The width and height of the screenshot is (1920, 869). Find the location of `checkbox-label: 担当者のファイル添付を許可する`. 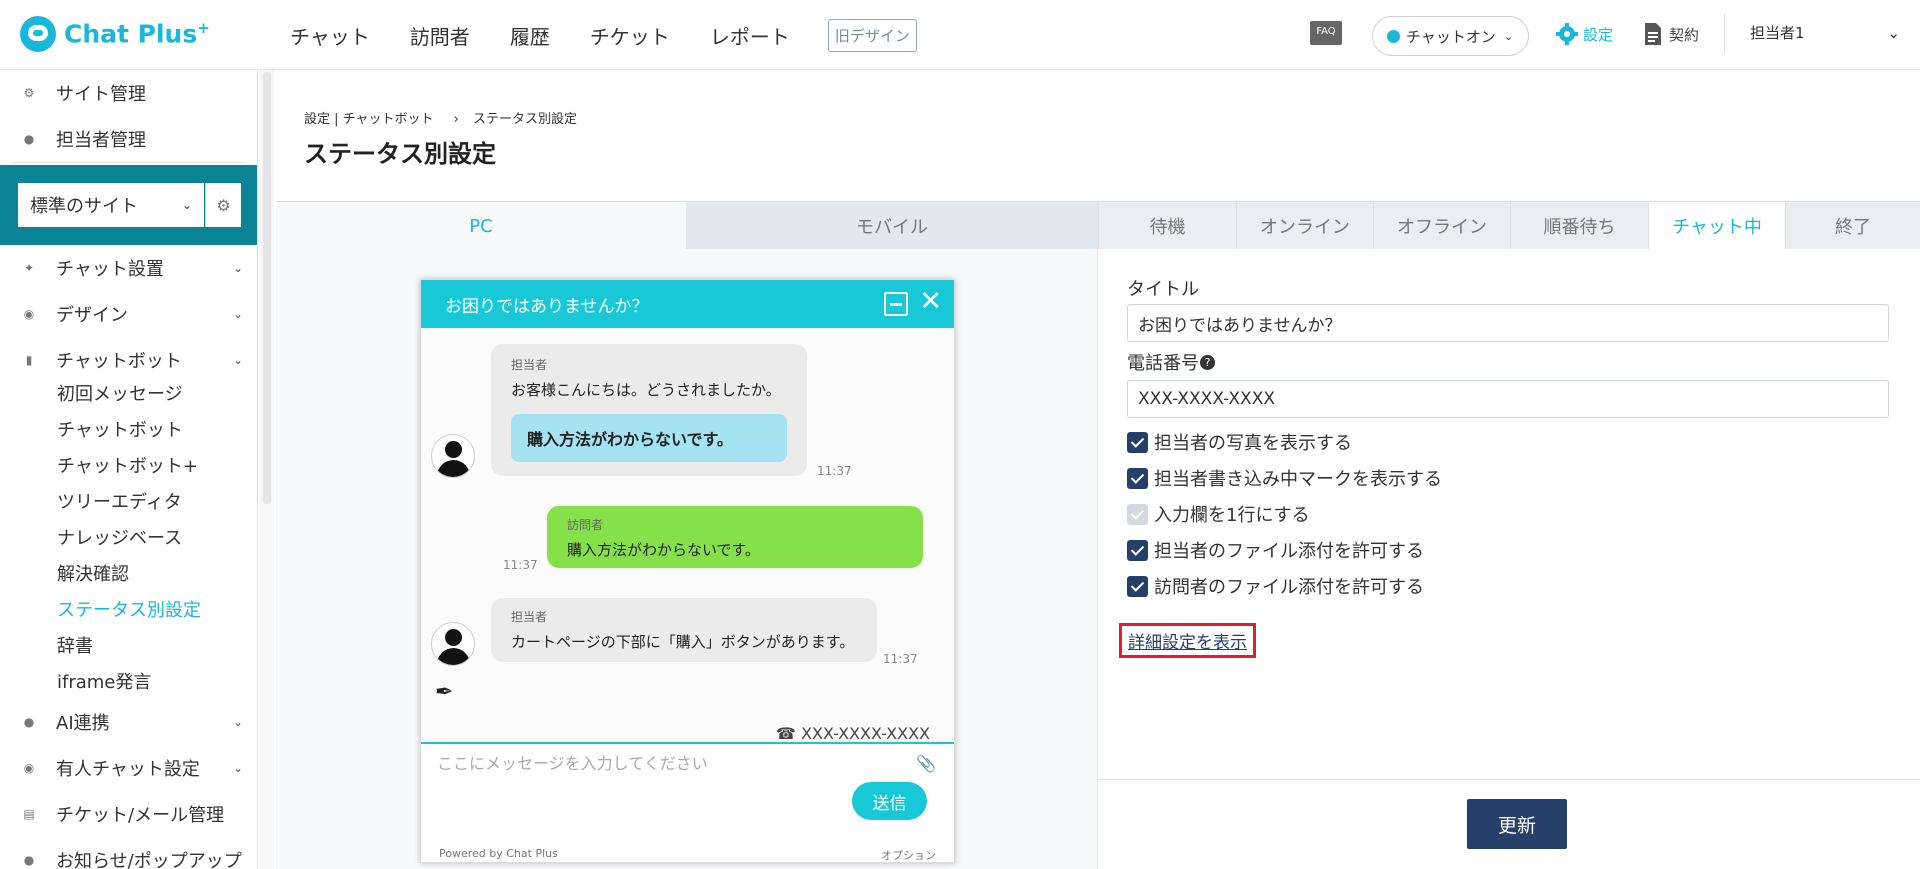

checkbox-label: 担当者のファイル添付を許可する is located at coordinates (1289, 551).